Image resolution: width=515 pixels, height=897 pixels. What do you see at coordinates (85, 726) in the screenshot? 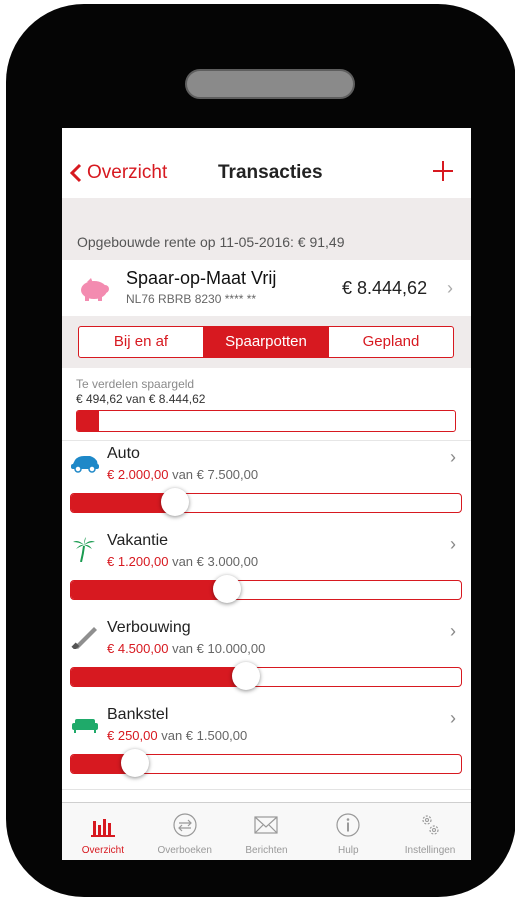
I see `sofa-icon` at bounding box center [85, 726].